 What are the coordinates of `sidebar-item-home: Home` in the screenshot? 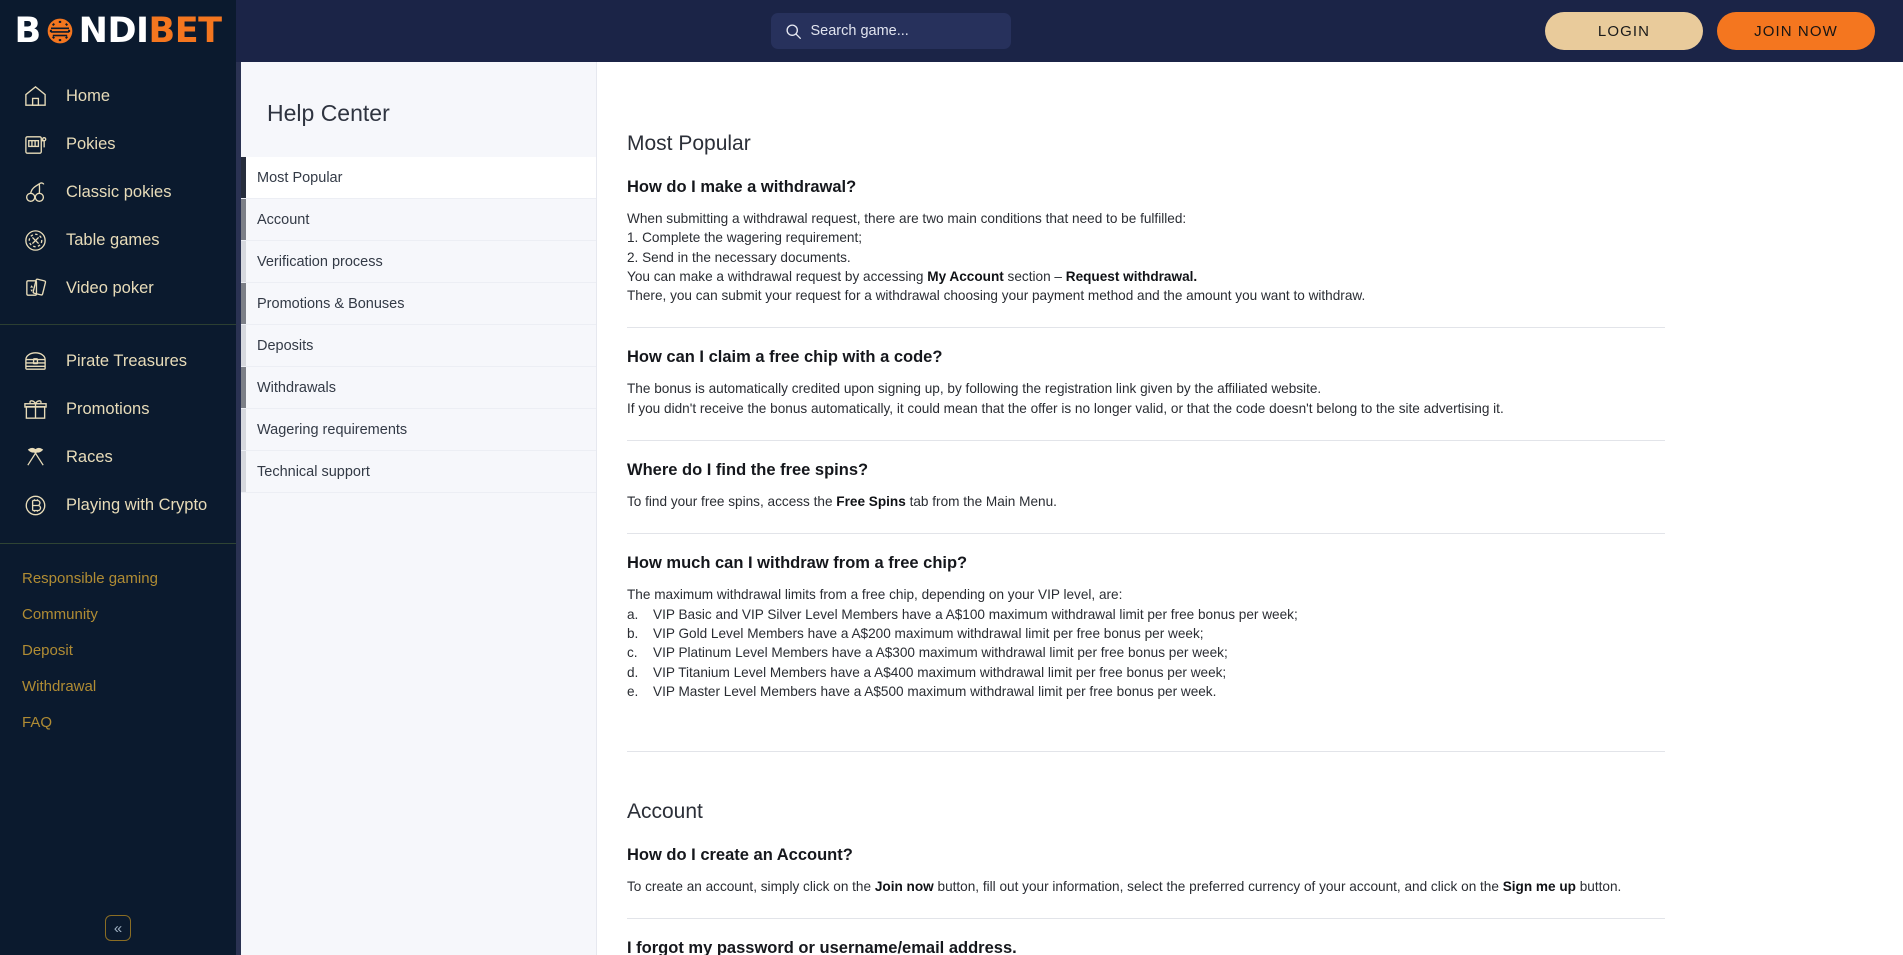 It's located at (118, 96).